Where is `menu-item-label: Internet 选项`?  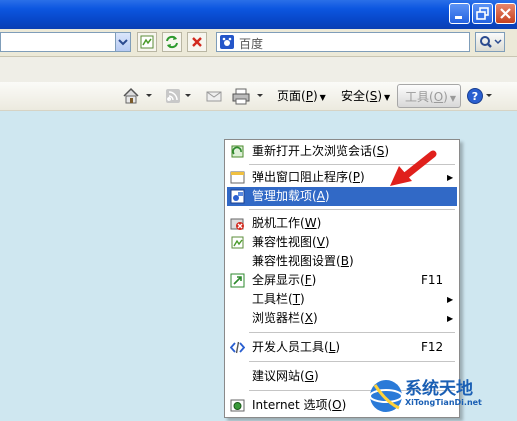
menu-item-label: Internet 选项 is located at coordinates (290, 405).